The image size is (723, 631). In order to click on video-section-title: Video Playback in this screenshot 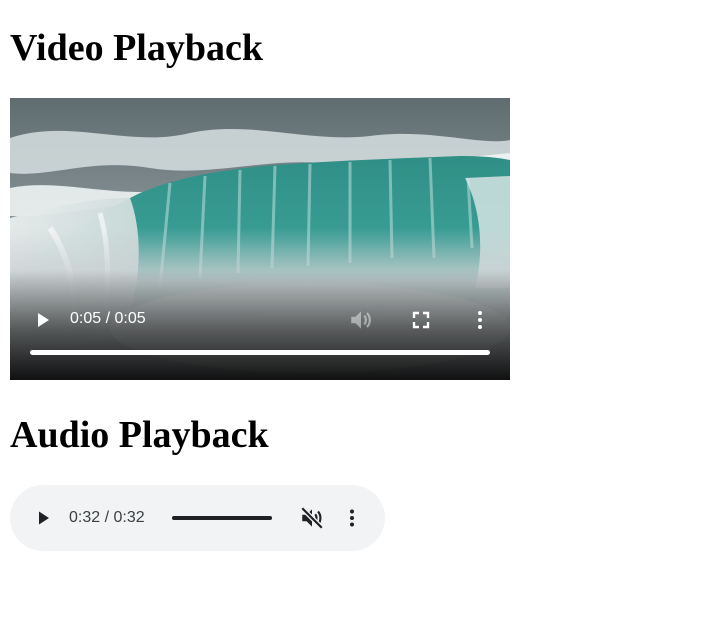, I will do `click(136, 48)`.